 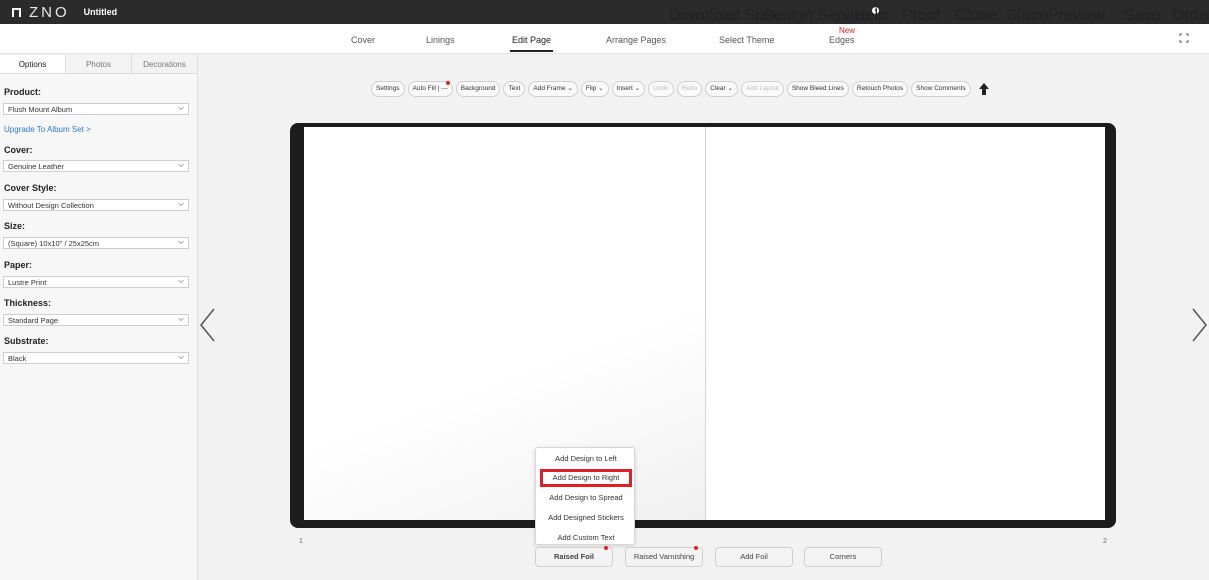 What do you see at coordinates (28, 303) in the screenshot?
I see `thickness-label: Thickness:` at bounding box center [28, 303].